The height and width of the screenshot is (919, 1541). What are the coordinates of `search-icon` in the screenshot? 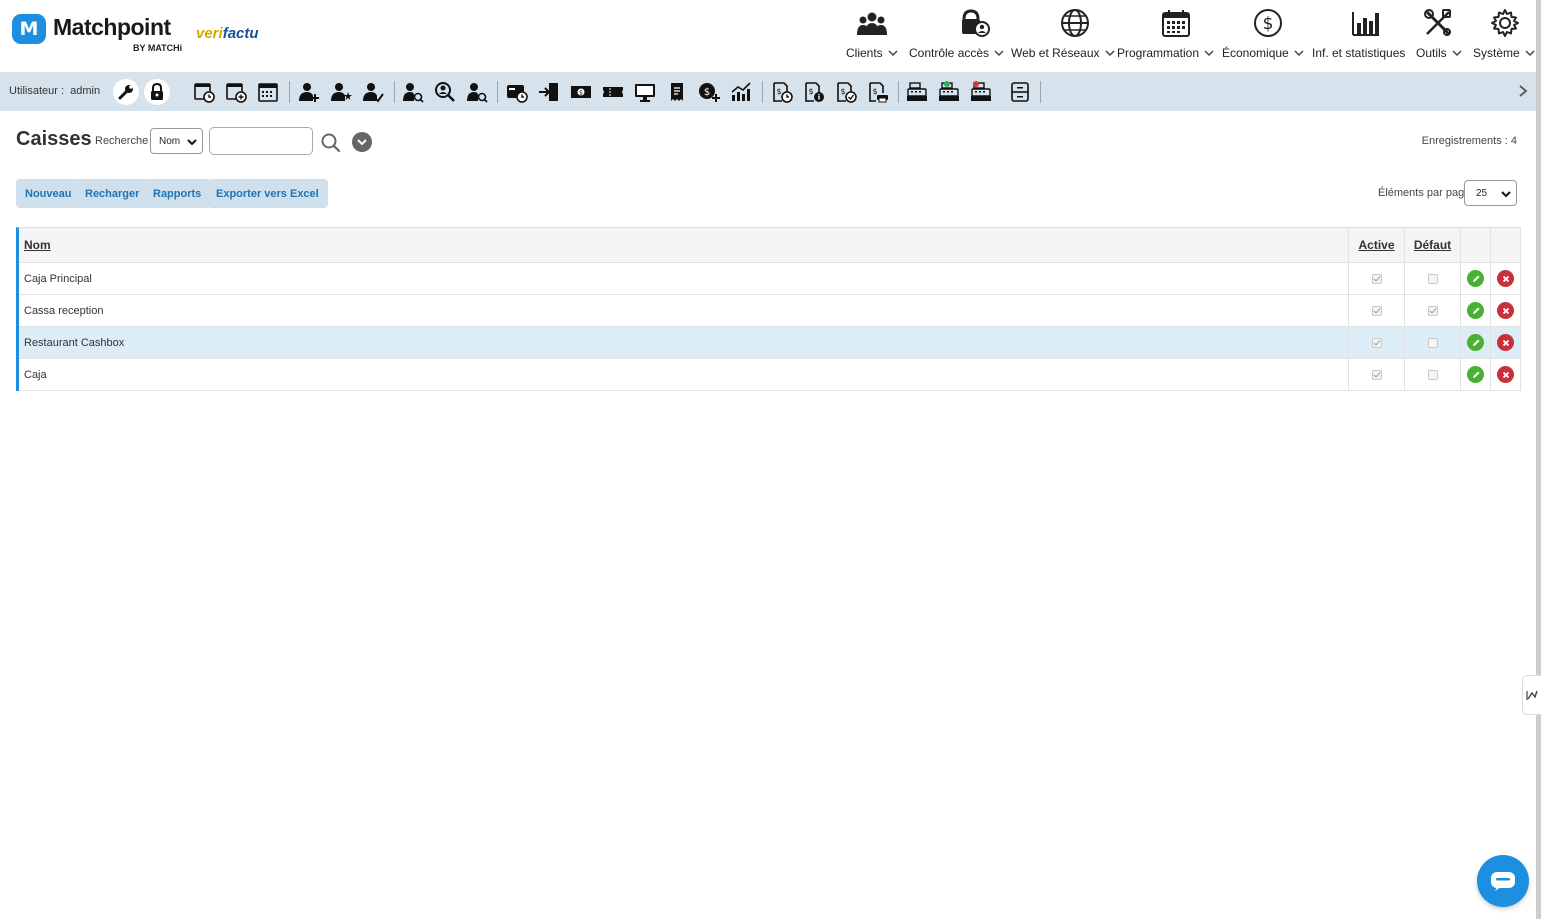 It's located at (331, 143).